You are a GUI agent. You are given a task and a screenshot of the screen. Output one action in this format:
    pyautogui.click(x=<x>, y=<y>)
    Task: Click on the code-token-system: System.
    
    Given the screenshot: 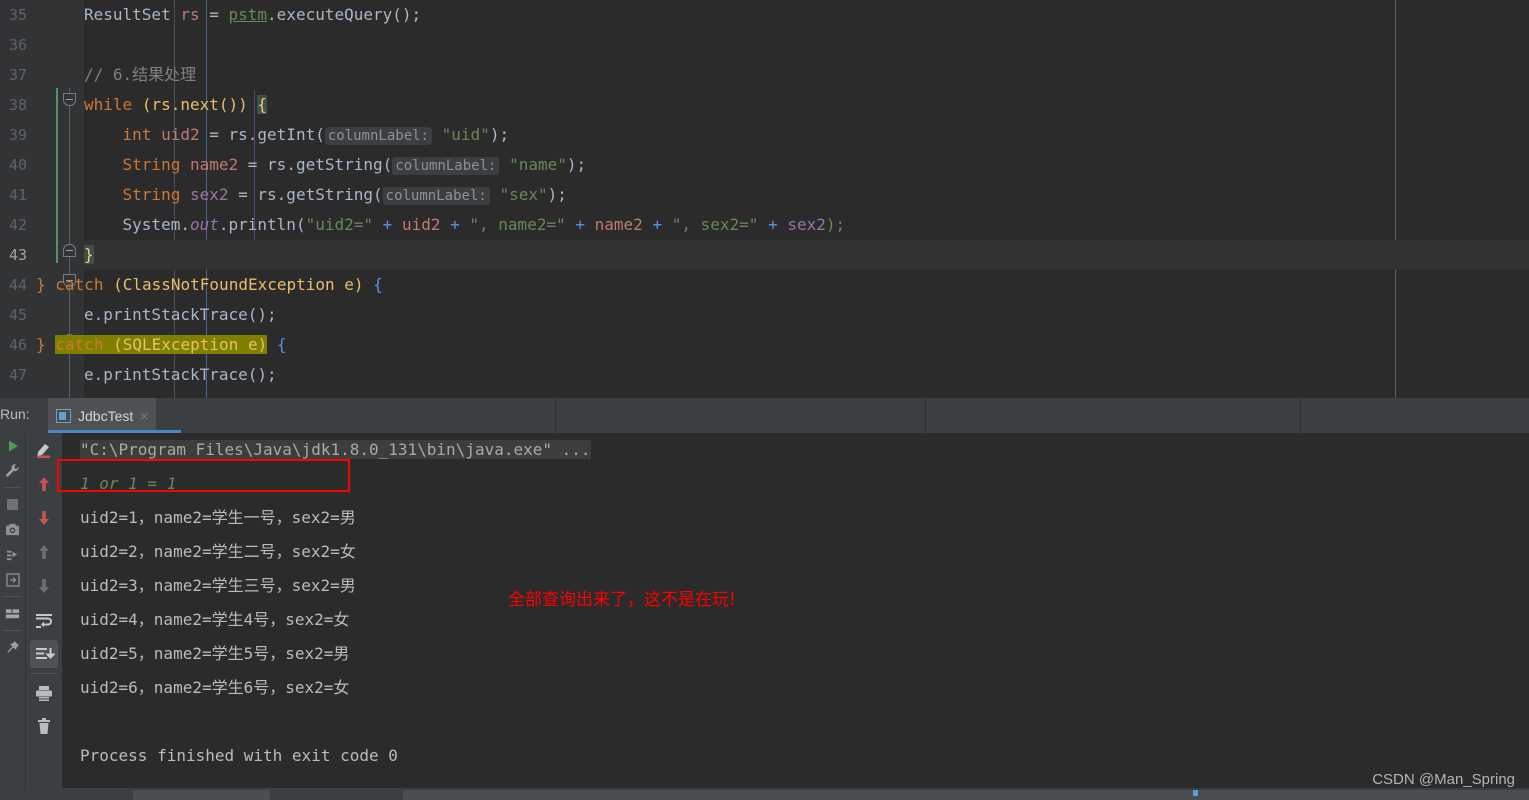 What is the action you would take?
    pyautogui.click(x=156, y=224)
    